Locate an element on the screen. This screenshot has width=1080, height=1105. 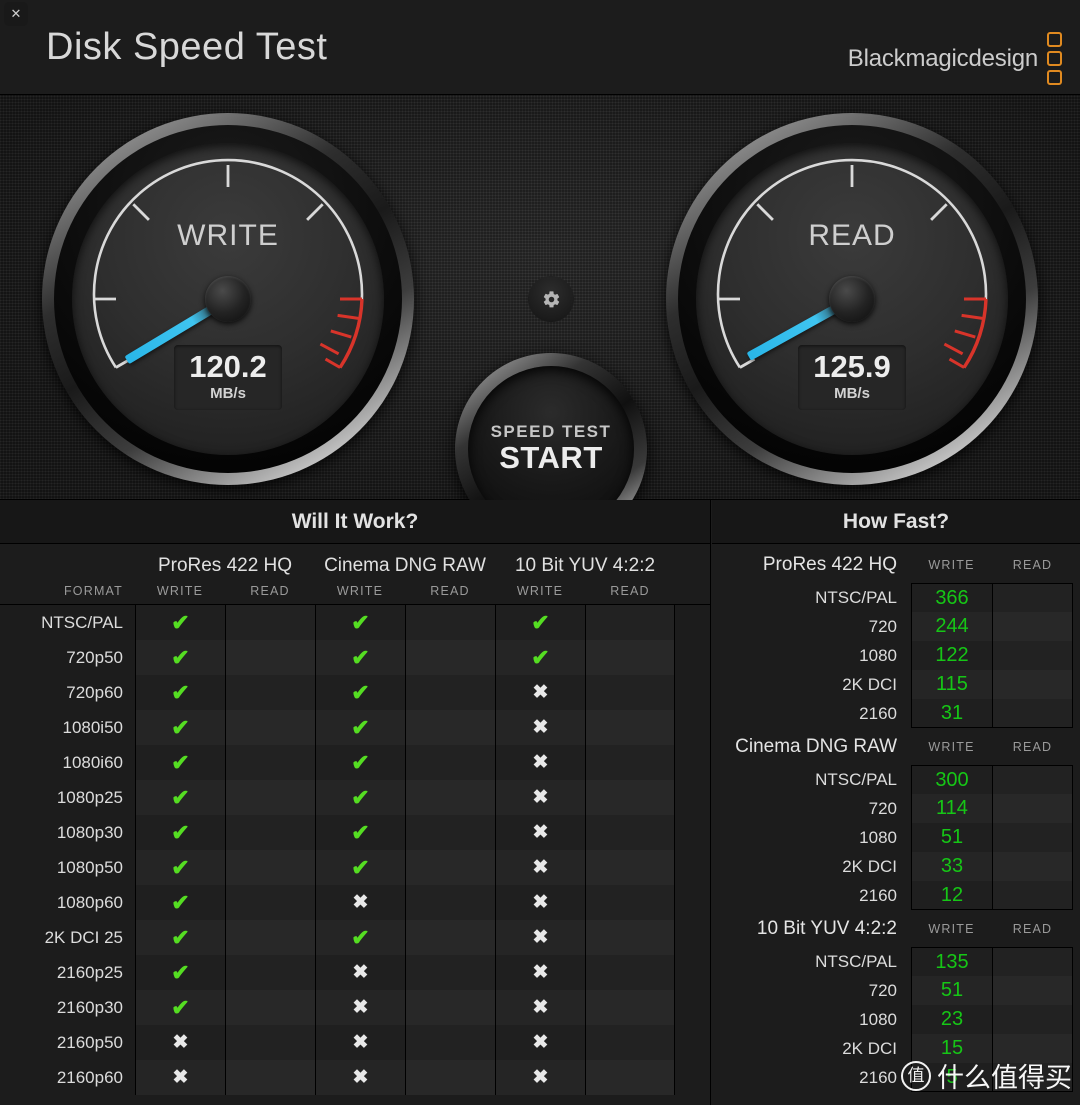
list-item: 1080 51 is located at coordinates (896, 837).